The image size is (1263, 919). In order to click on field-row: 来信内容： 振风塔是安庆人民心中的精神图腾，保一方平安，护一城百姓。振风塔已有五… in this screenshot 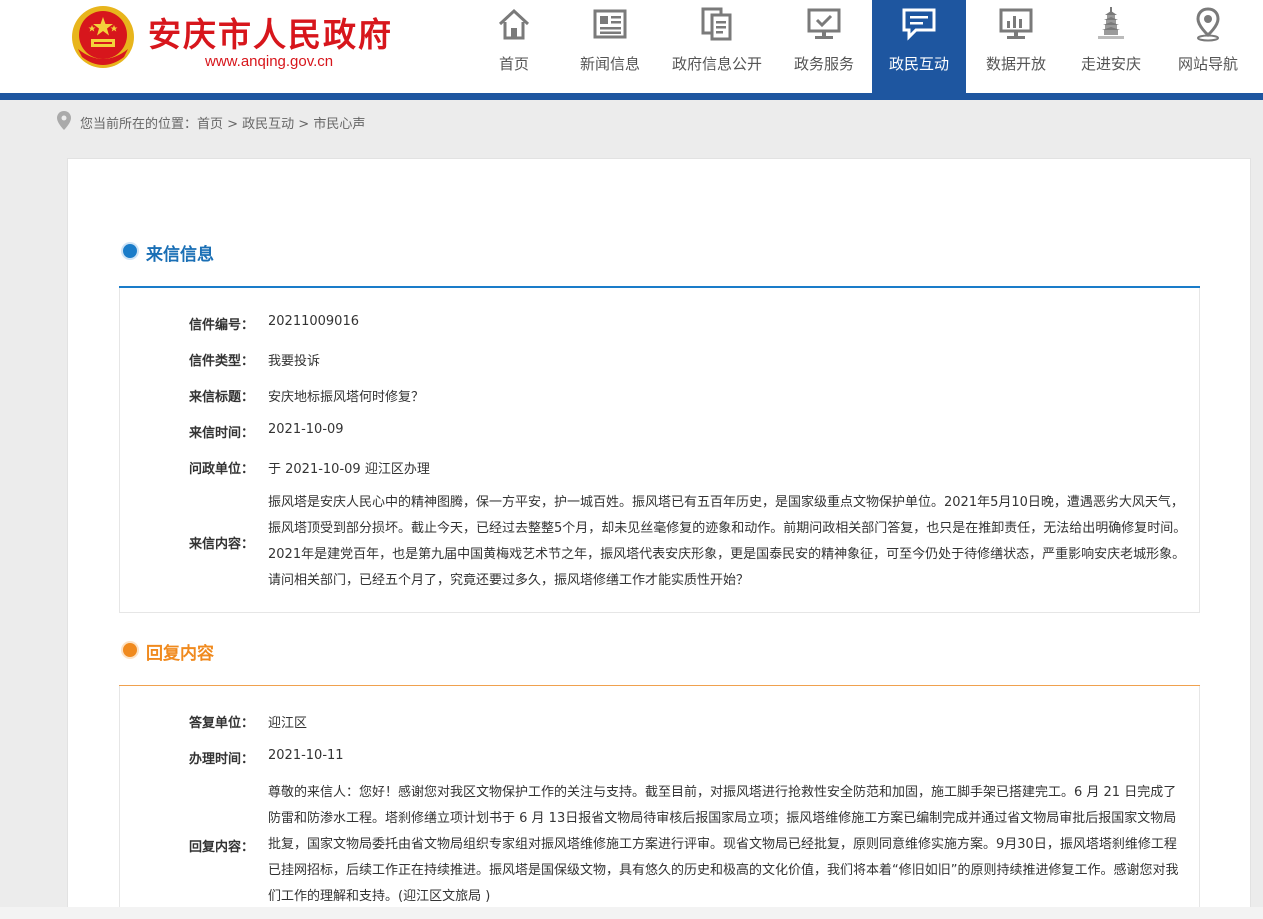, I will do `click(660, 542)`.